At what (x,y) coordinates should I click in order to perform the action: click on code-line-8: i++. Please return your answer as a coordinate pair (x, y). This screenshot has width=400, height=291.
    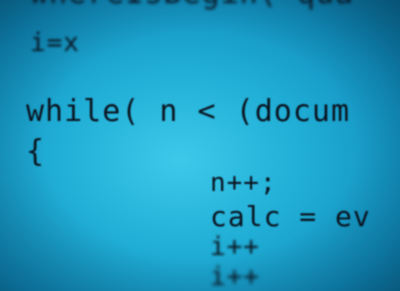
    Looking at the image, I should click on (235, 276).